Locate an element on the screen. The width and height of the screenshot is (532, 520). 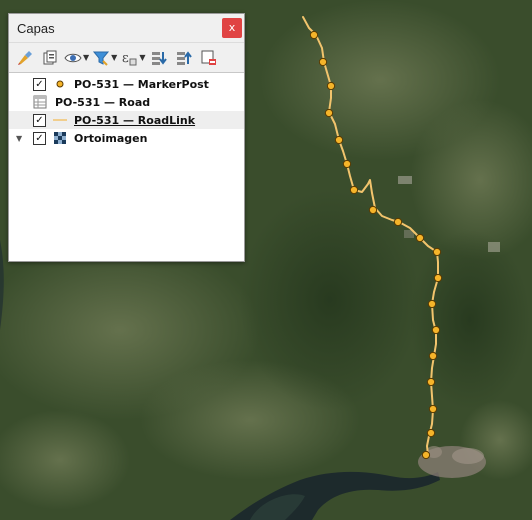
visibility-eye-icon: ▼ is located at coordinates (76, 58).